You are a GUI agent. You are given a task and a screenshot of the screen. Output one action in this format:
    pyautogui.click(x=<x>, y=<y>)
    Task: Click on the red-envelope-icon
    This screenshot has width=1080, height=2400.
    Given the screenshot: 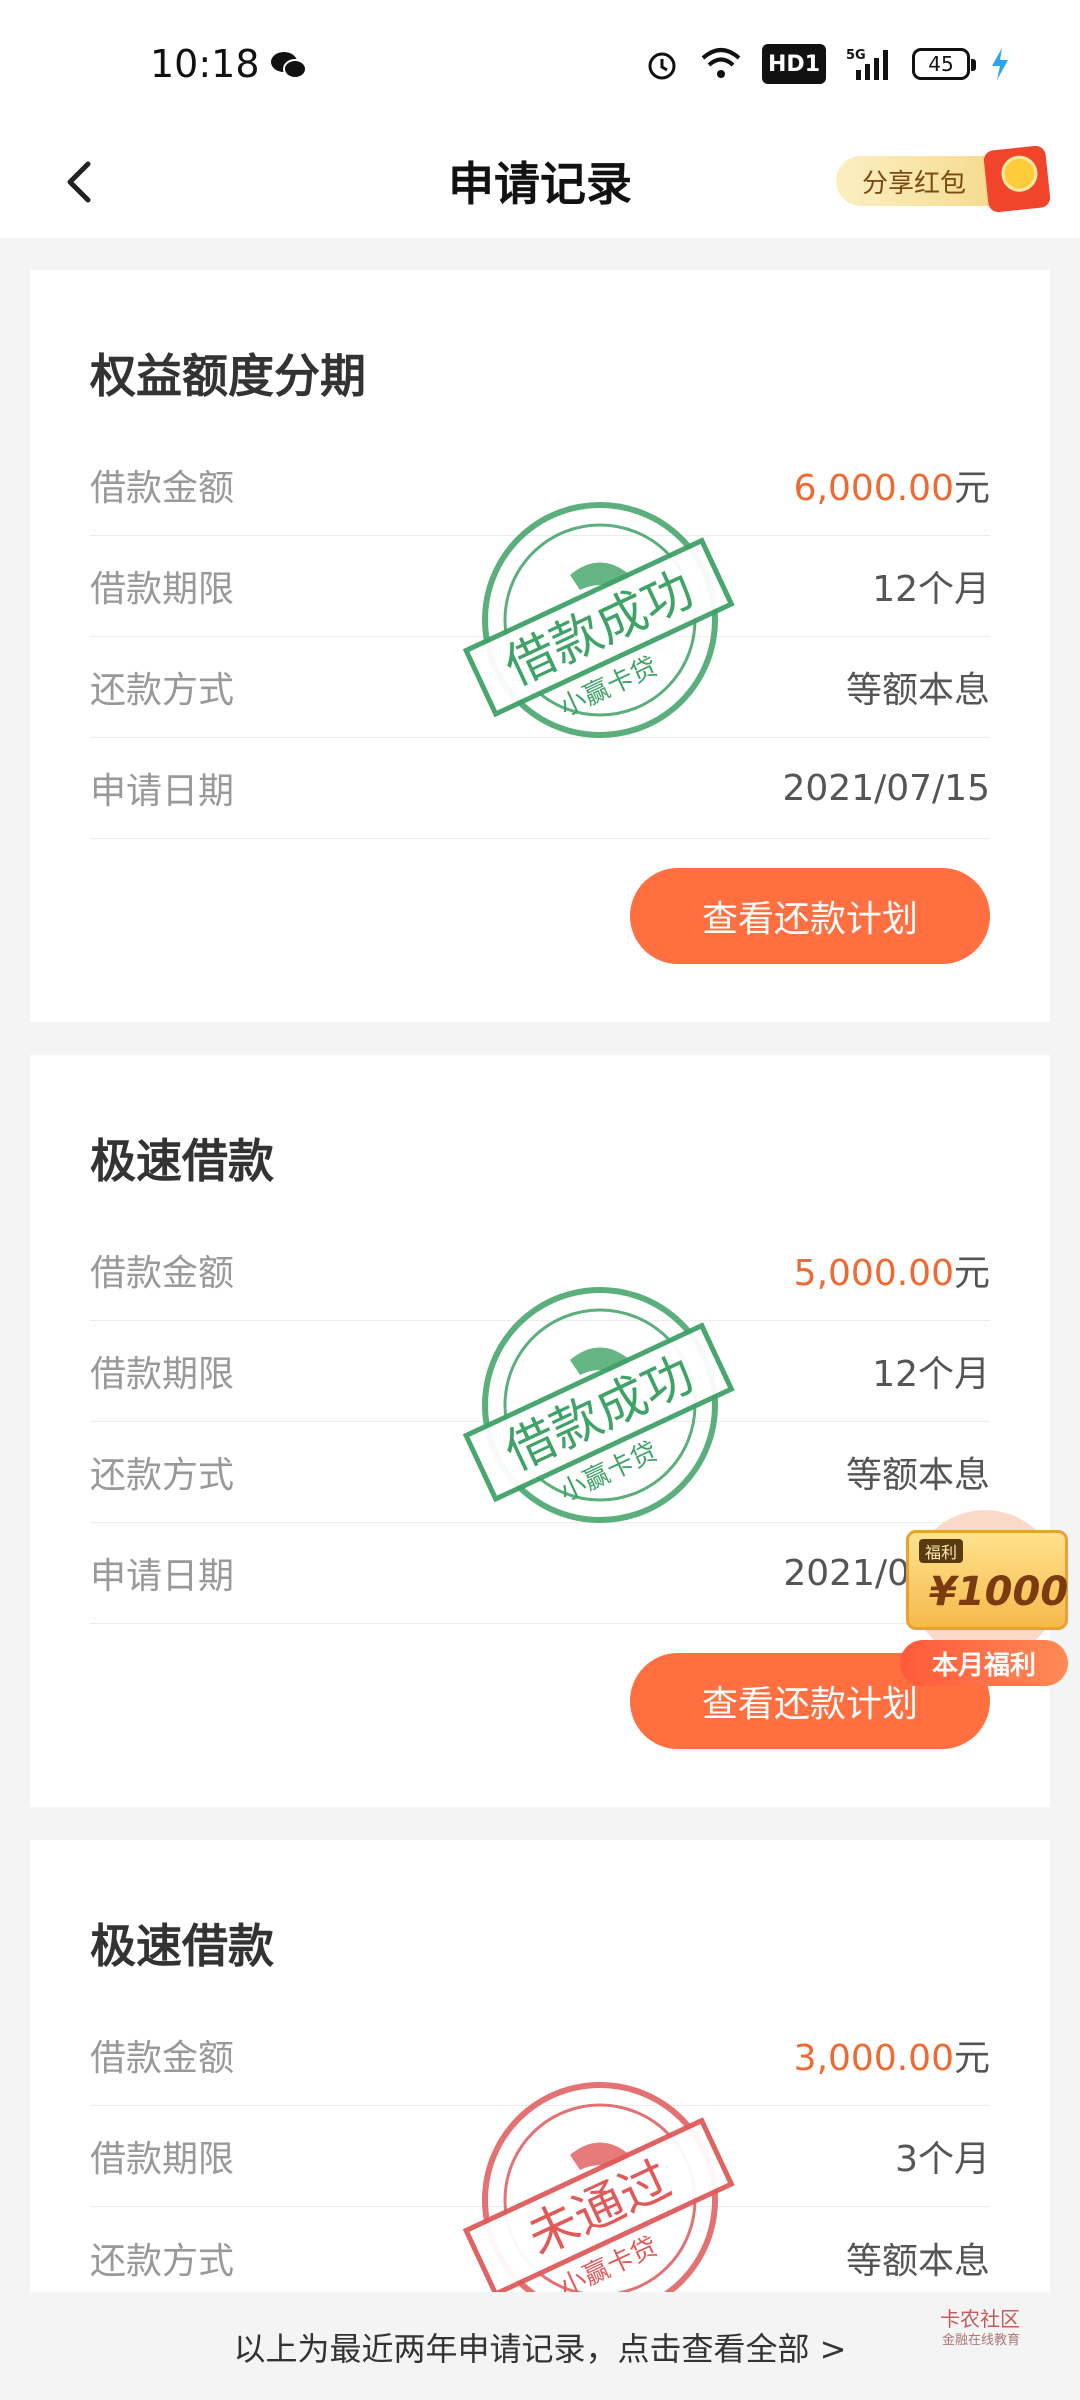 What is the action you would take?
    pyautogui.click(x=1017, y=179)
    